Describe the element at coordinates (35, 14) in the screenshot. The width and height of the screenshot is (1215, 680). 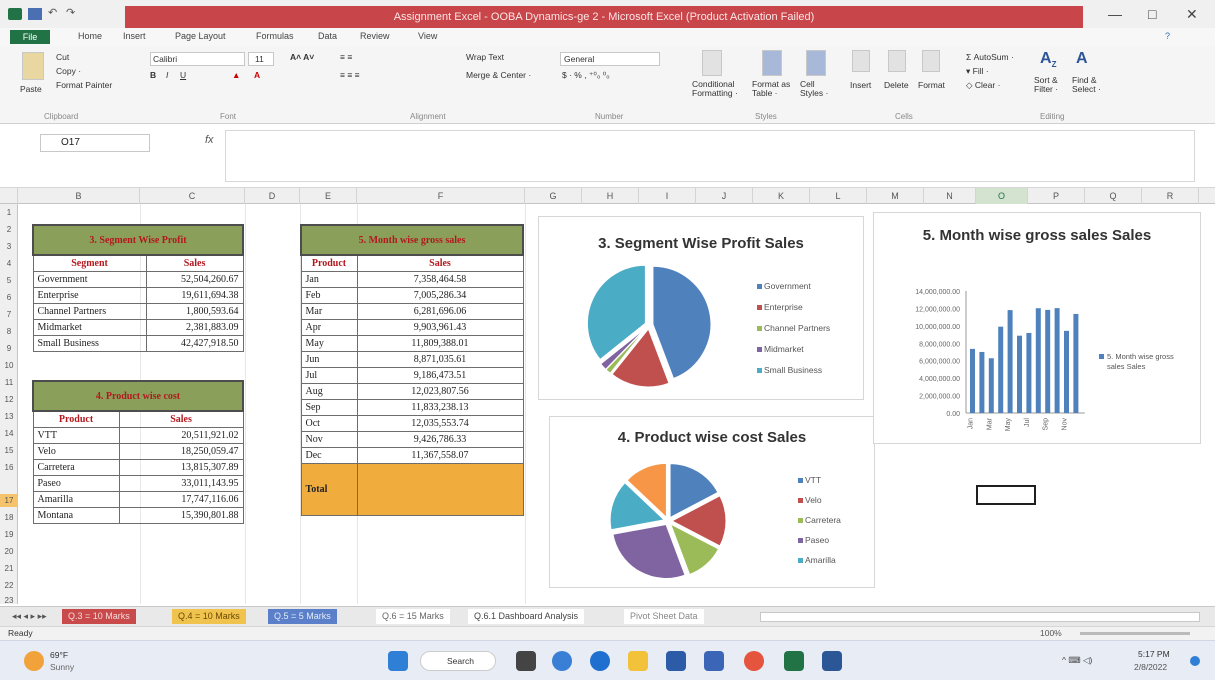
I see `save-icon` at that location.